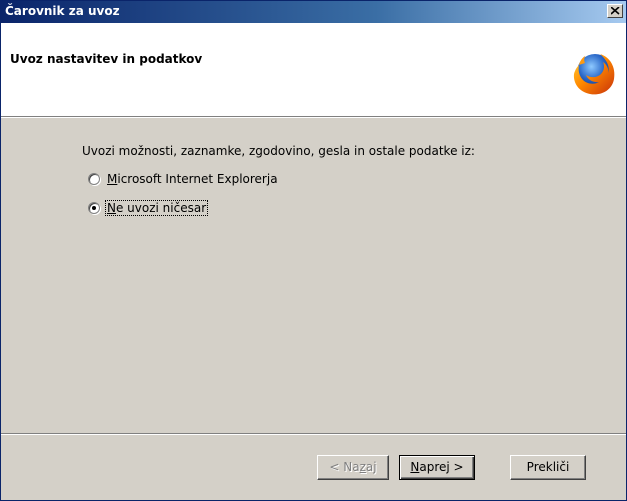 The width and height of the screenshot is (627, 501). Describe the element at coordinates (313, 434) in the screenshot. I see `footer-separator` at that location.